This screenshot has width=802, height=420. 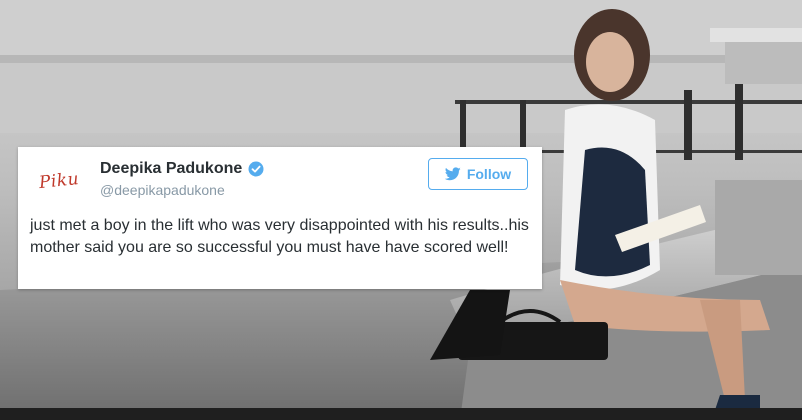 I want to click on avatar: Piku, so click(x=59, y=181).